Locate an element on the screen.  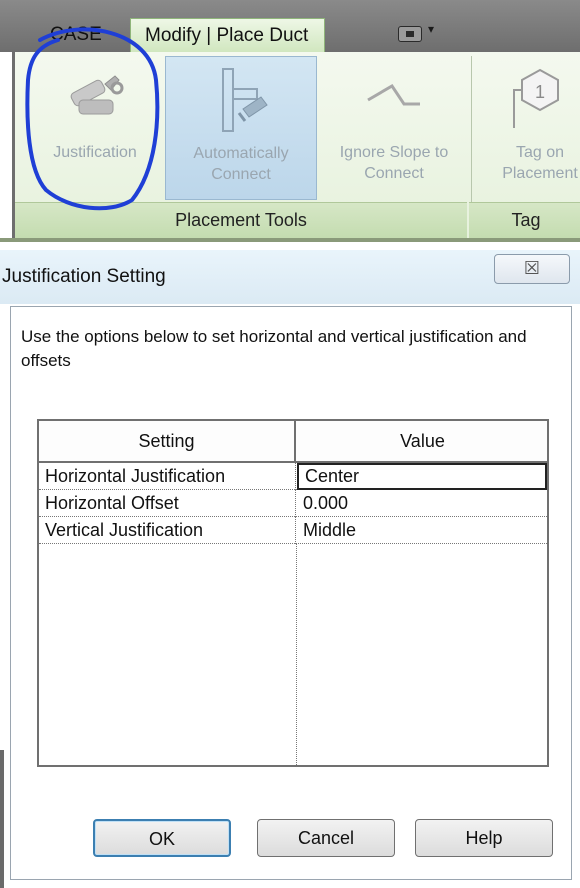
dialog-title: Justification Setting is located at coordinates (84, 276).